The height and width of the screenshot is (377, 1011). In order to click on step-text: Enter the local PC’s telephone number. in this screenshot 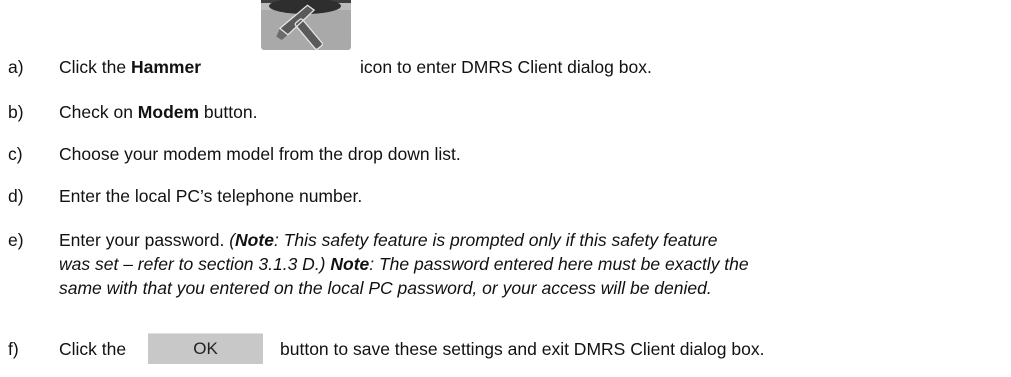, I will do `click(211, 196)`.